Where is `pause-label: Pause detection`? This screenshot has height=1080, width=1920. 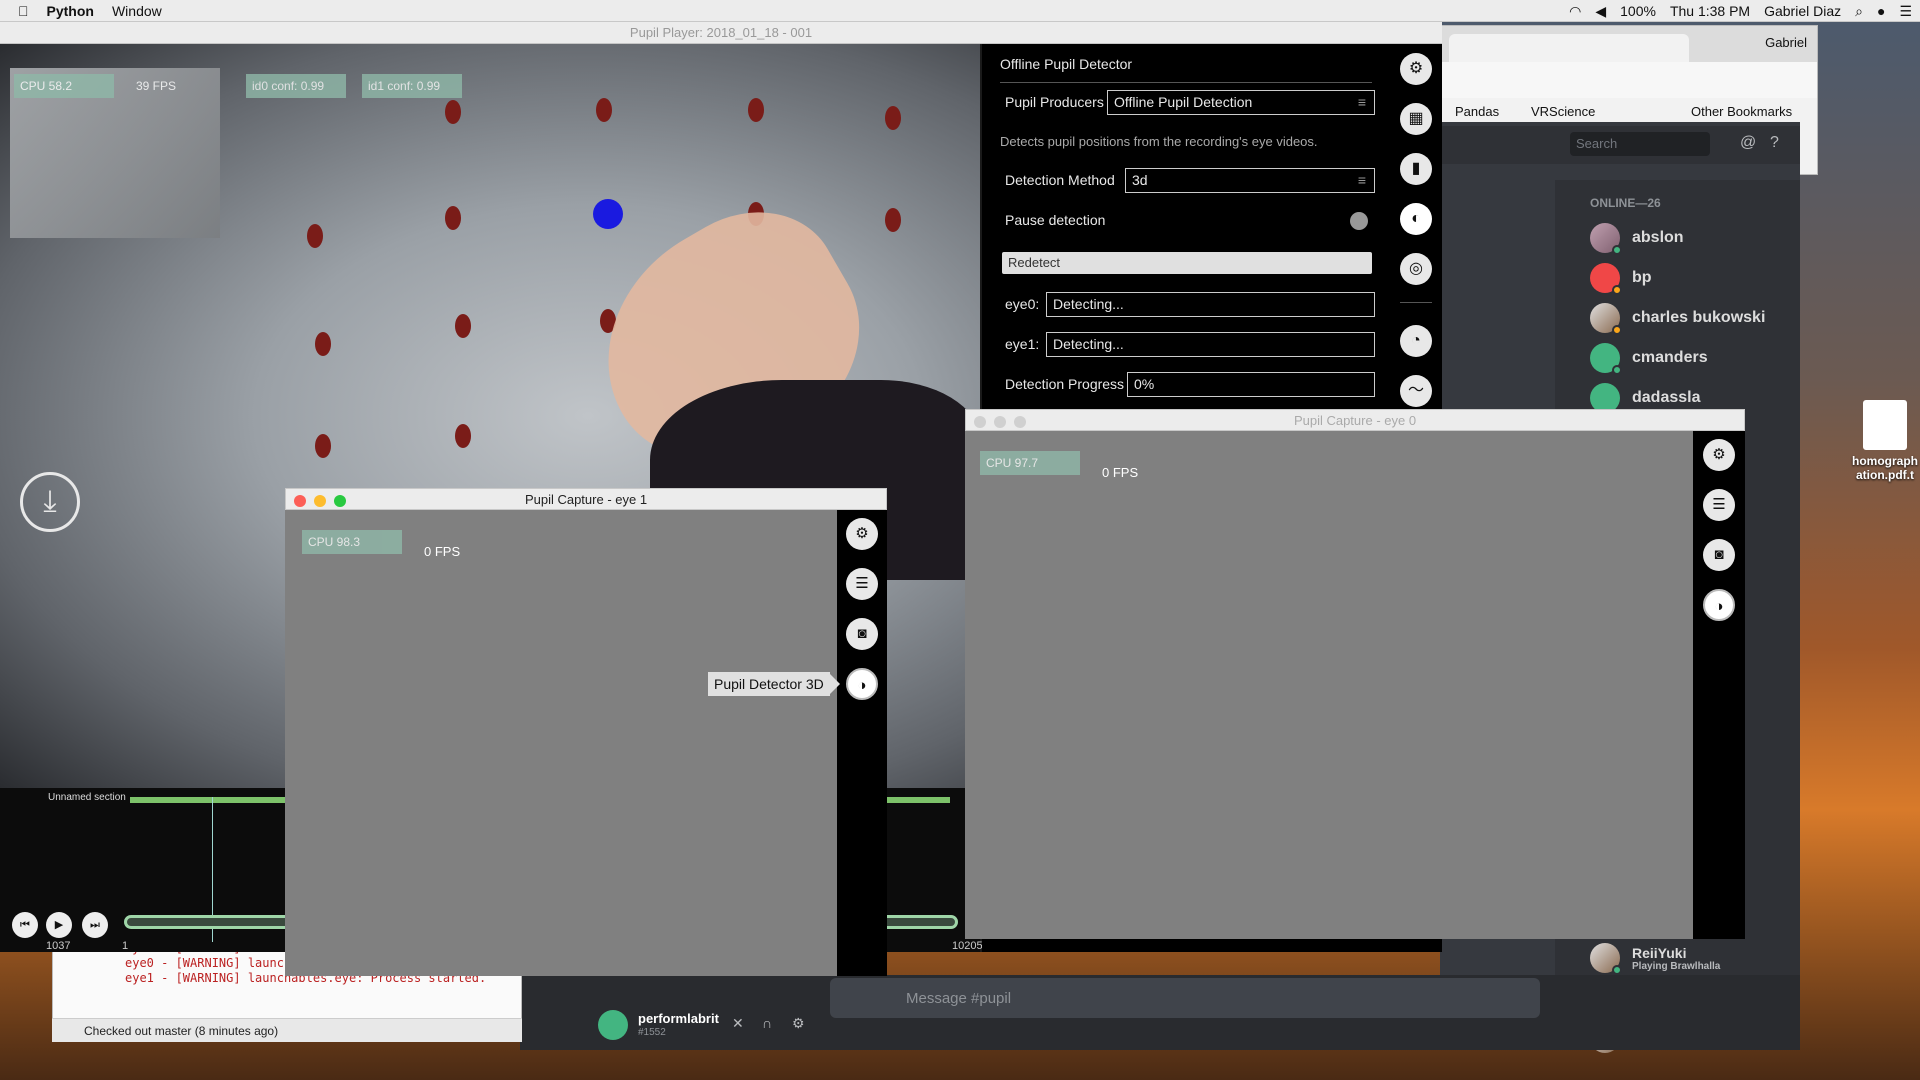
pause-label: Pause detection is located at coordinates (1055, 220).